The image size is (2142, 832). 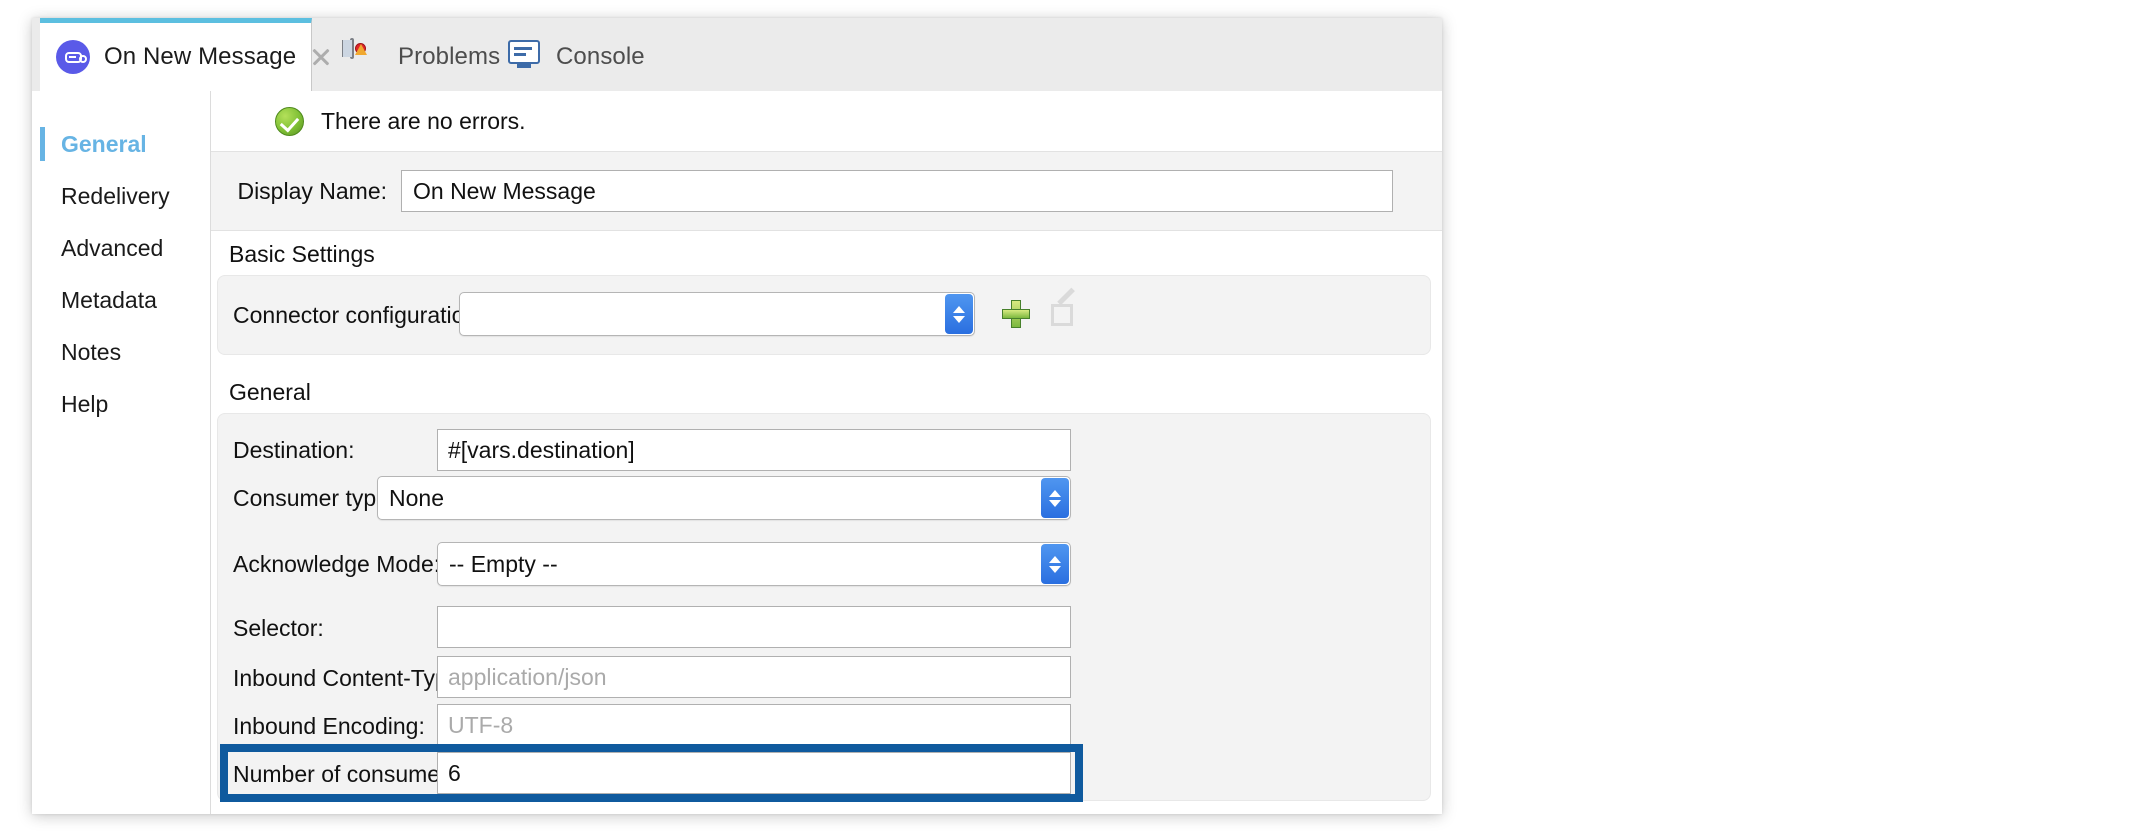 What do you see at coordinates (754, 773) in the screenshot?
I see `number-of-consumers-input: 6` at bounding box center [754, 773].